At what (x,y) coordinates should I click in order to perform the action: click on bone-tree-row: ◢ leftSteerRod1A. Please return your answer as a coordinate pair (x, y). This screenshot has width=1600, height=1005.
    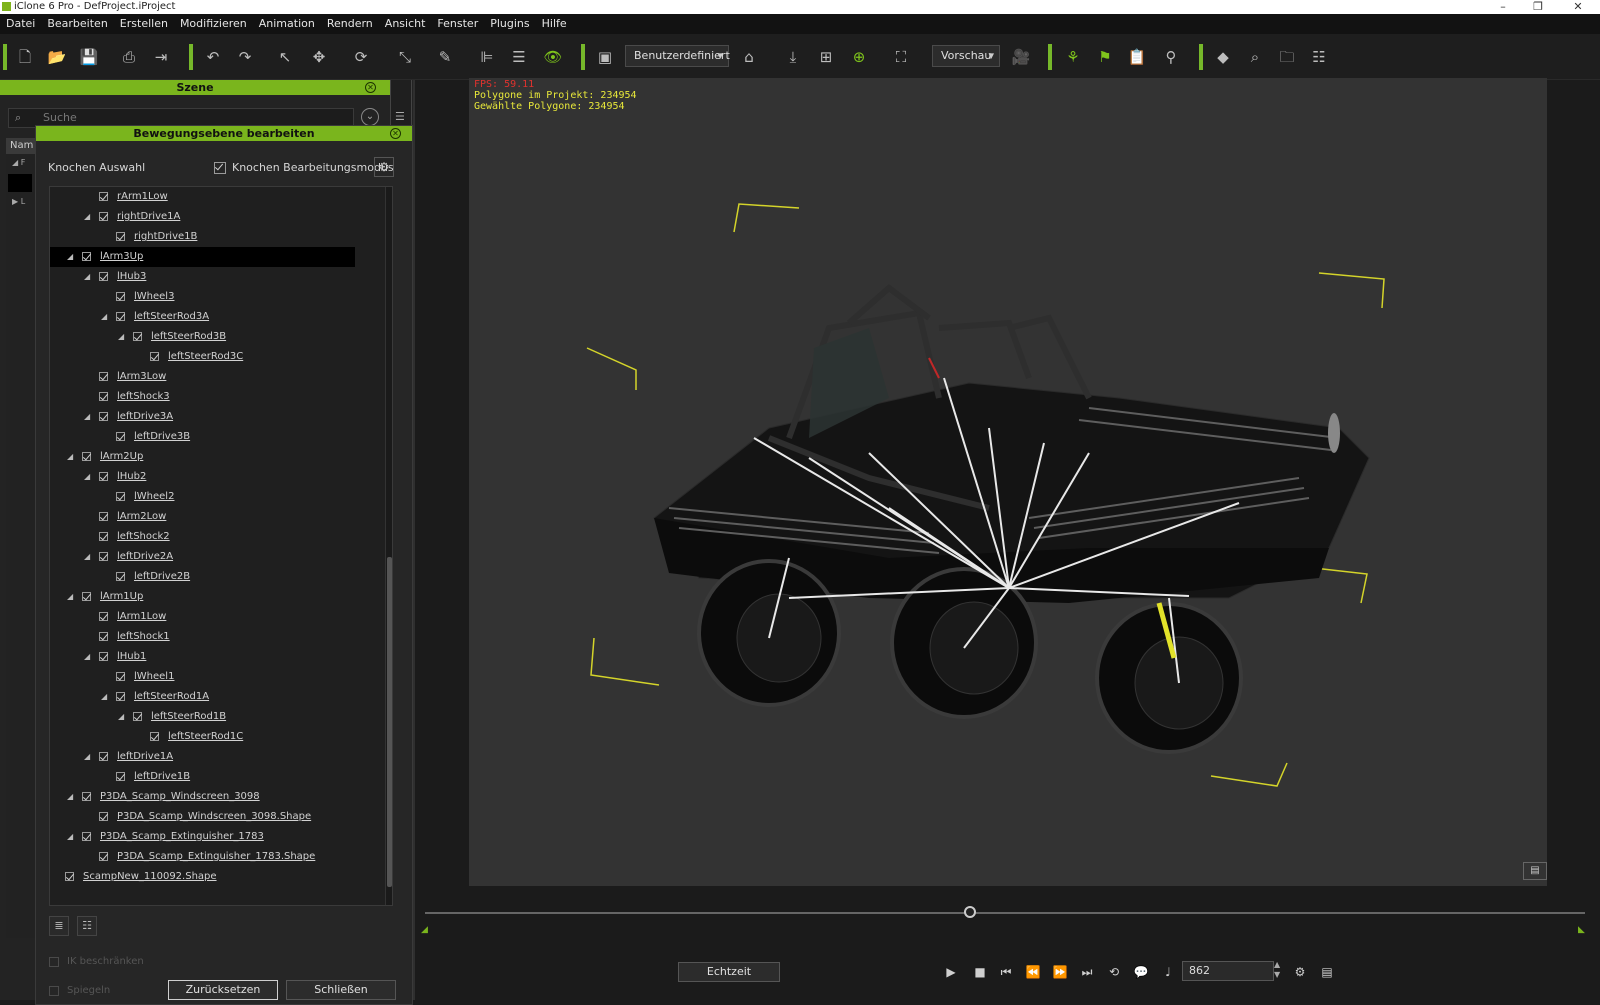
    Looking at the image, I should click on (202, 697).